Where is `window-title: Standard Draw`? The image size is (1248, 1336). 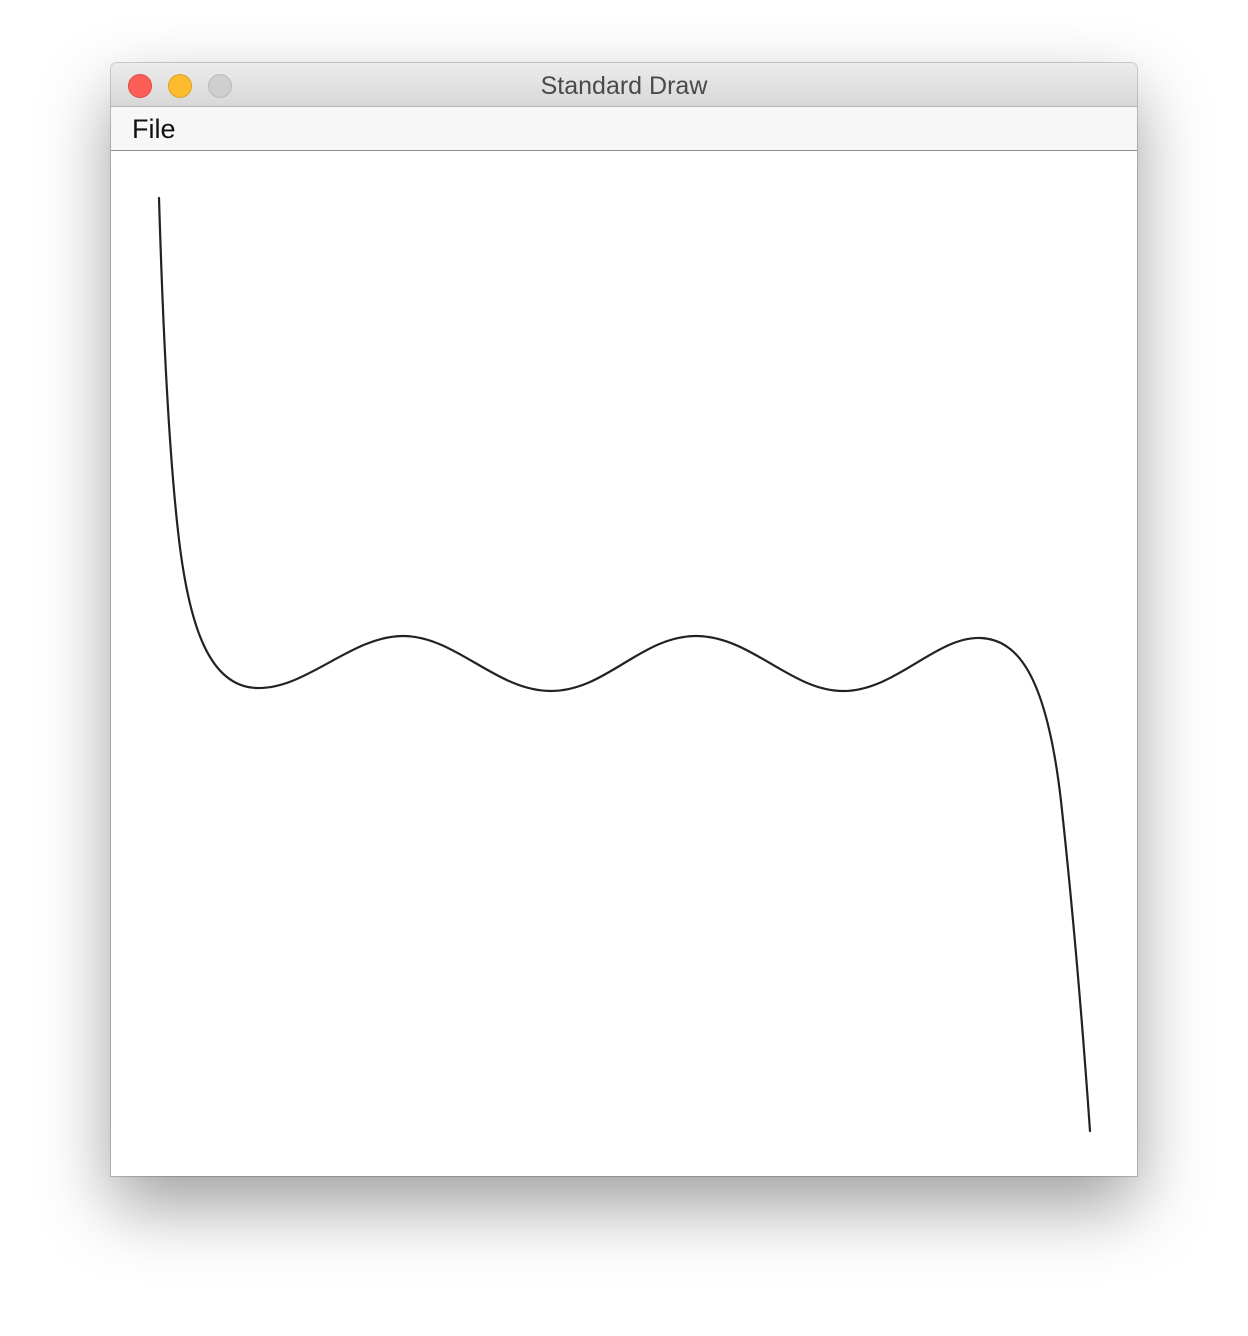 window-title: Standard Draw is located at coordinates (624, 86).